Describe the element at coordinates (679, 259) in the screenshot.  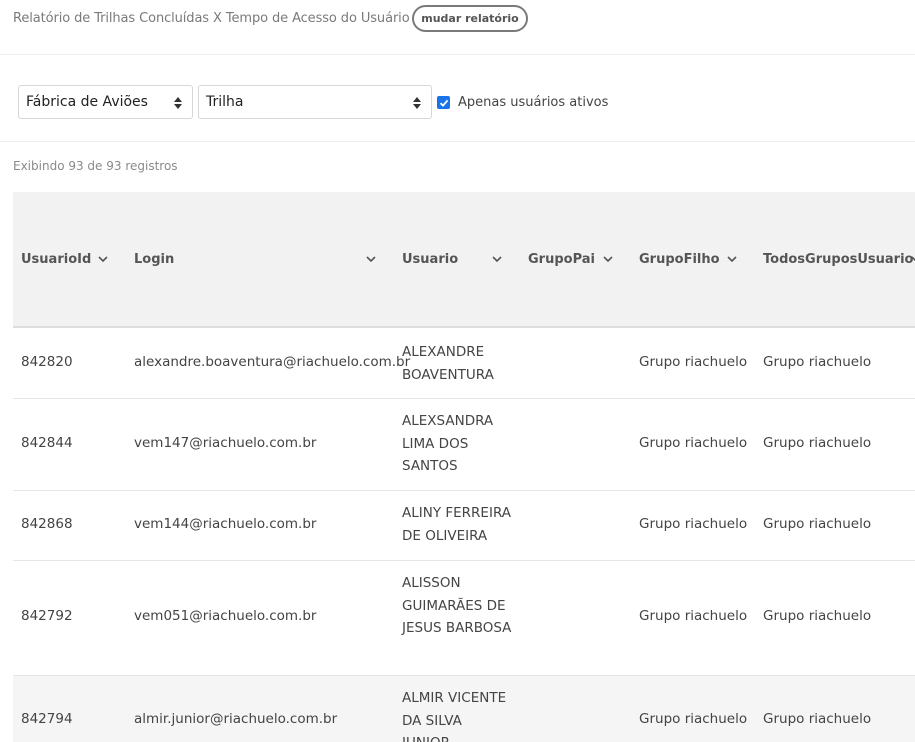
I see `column-header-label: GrupoFilho` at that location.